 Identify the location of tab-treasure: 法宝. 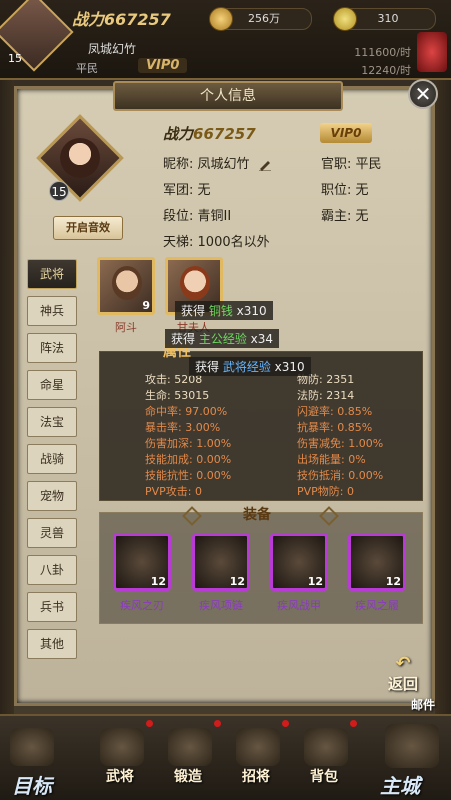
(52, 422).